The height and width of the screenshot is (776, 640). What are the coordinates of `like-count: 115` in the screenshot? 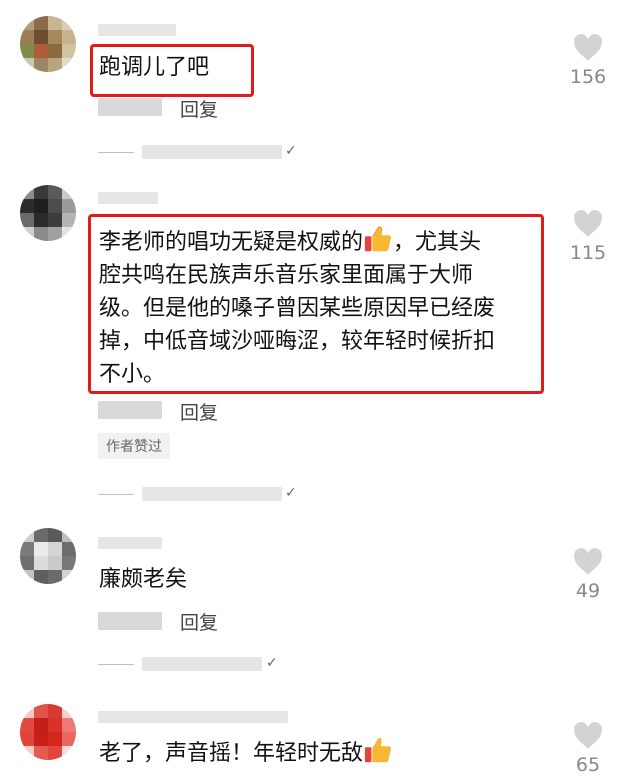 It's located at (588, 253).